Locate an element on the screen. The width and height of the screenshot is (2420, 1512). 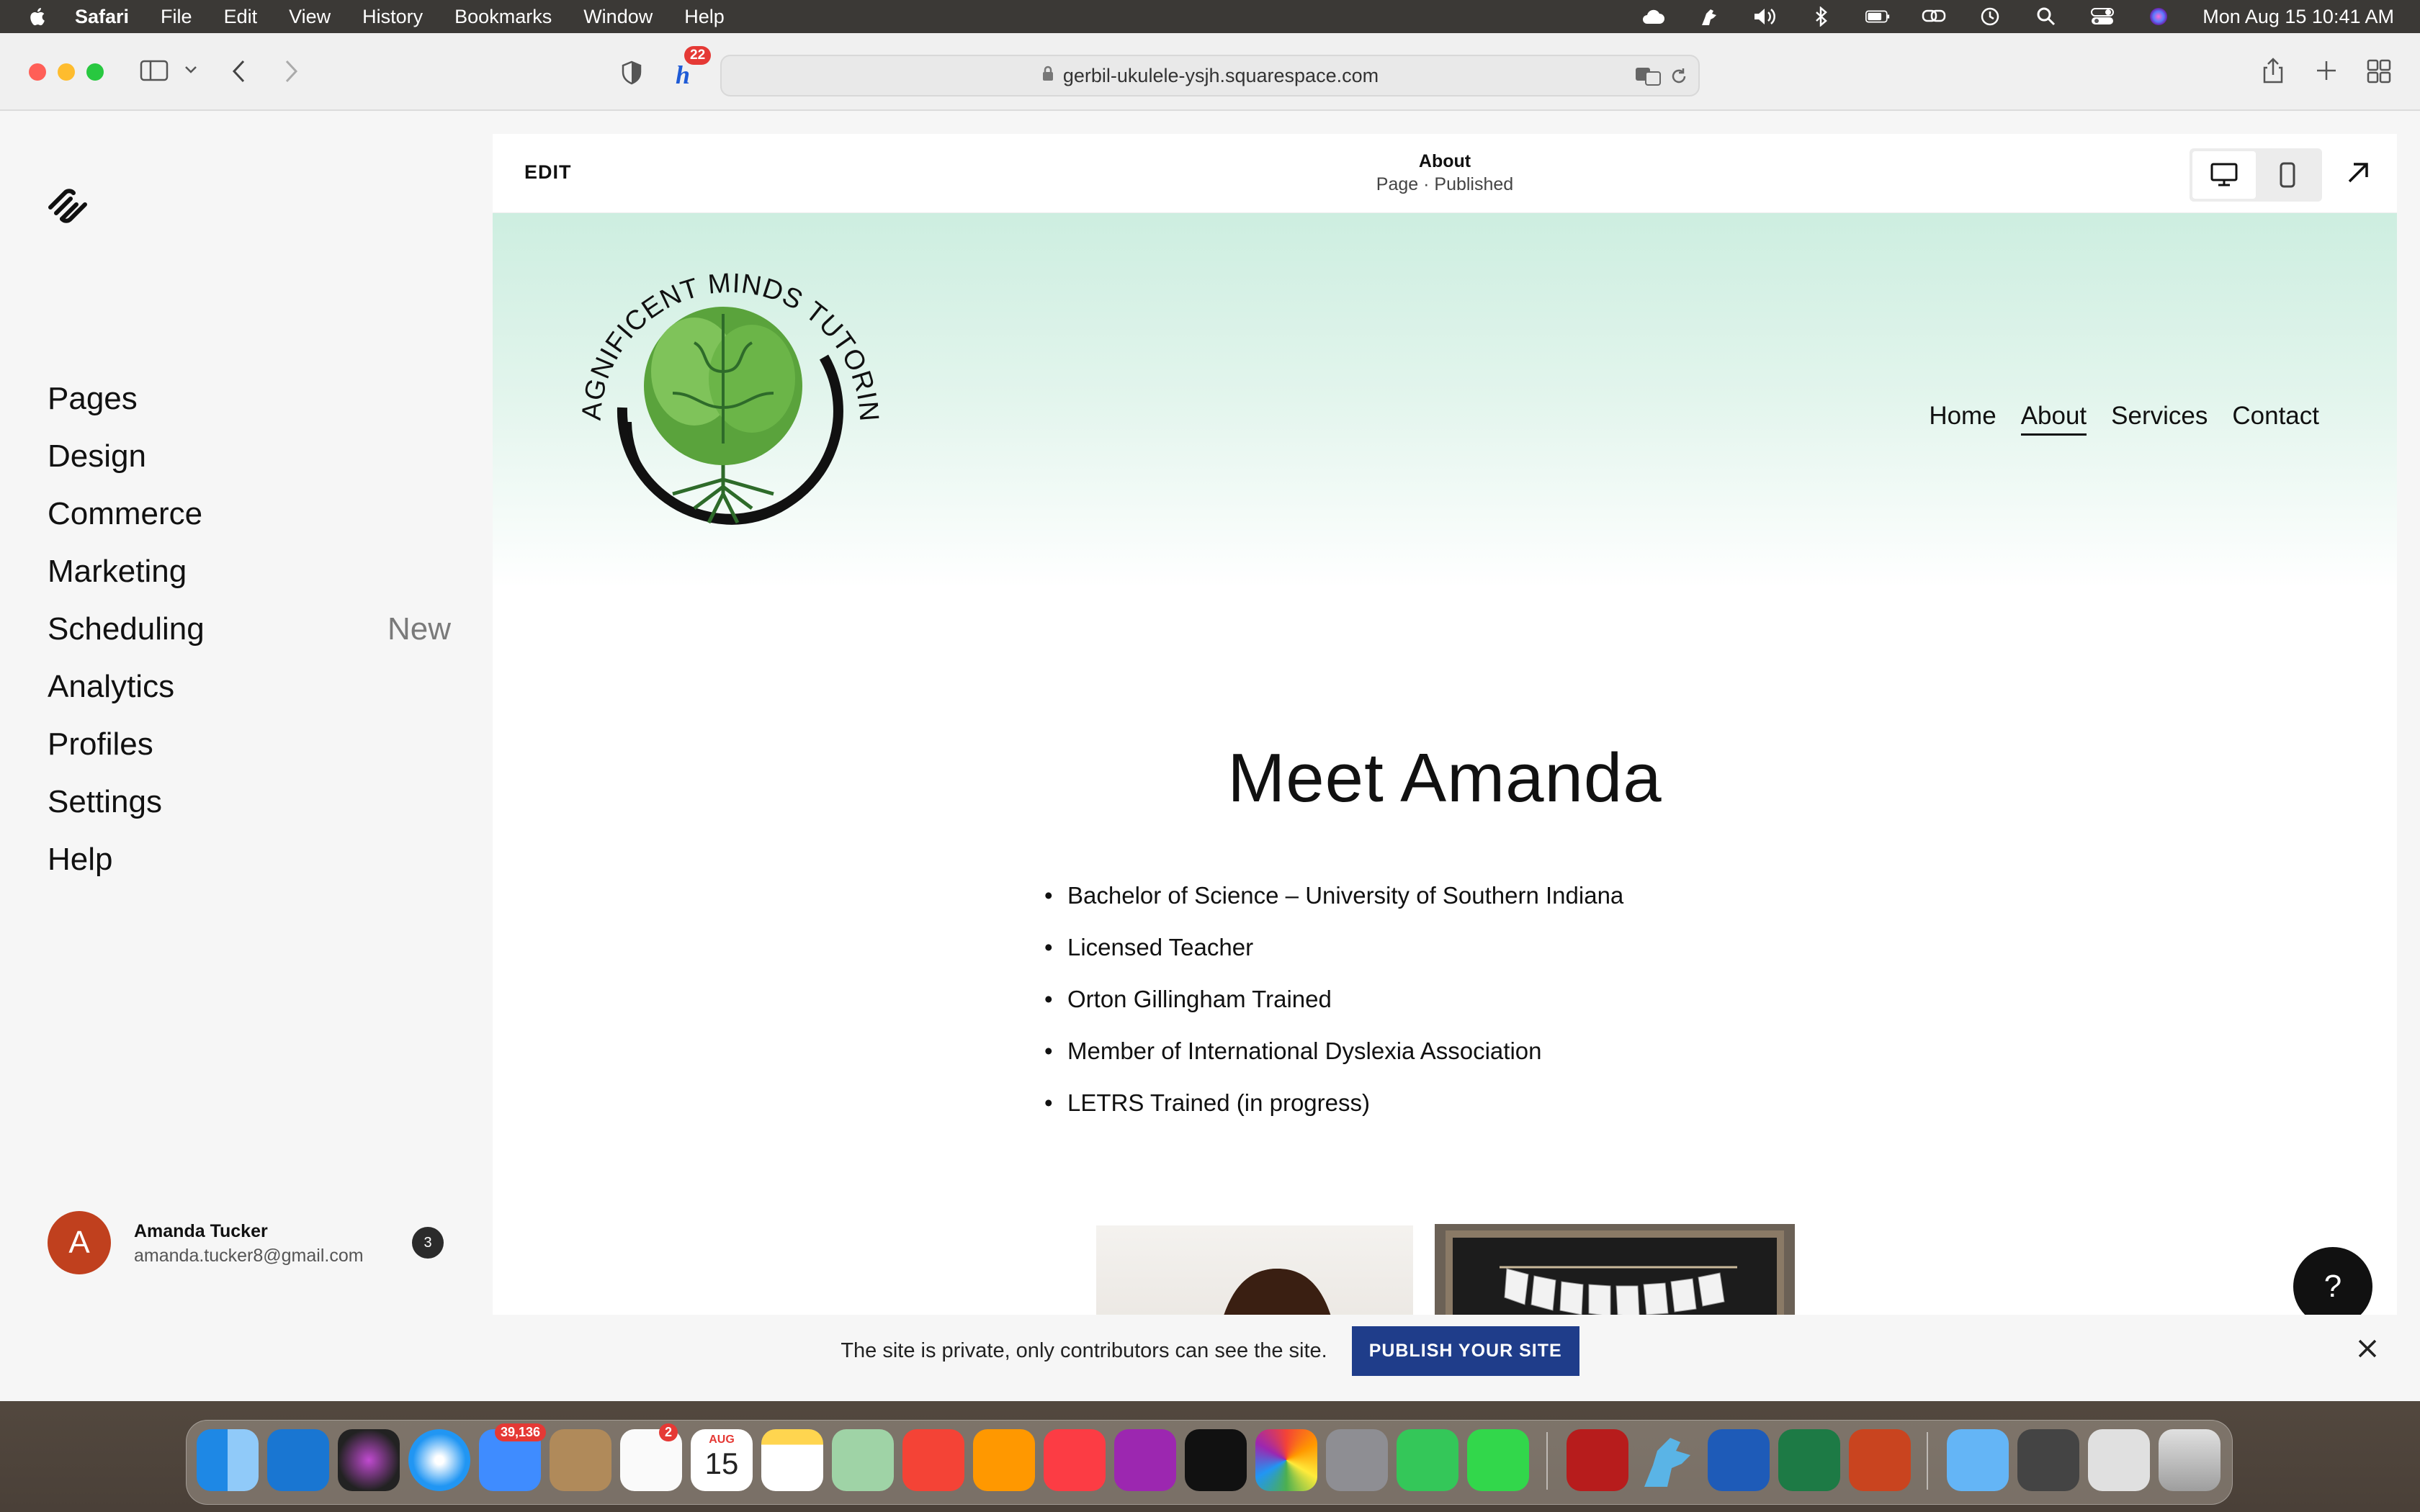
time-machine-icon is located at coordinates (1990, 16).